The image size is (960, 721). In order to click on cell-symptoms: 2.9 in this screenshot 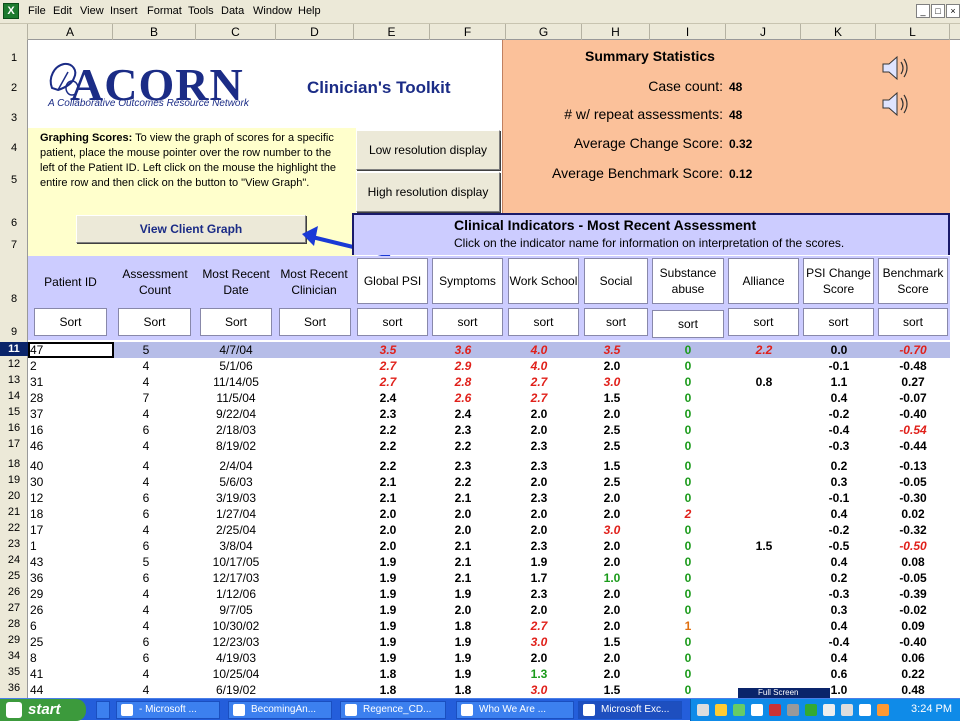, I will do `click(463, 366)`.